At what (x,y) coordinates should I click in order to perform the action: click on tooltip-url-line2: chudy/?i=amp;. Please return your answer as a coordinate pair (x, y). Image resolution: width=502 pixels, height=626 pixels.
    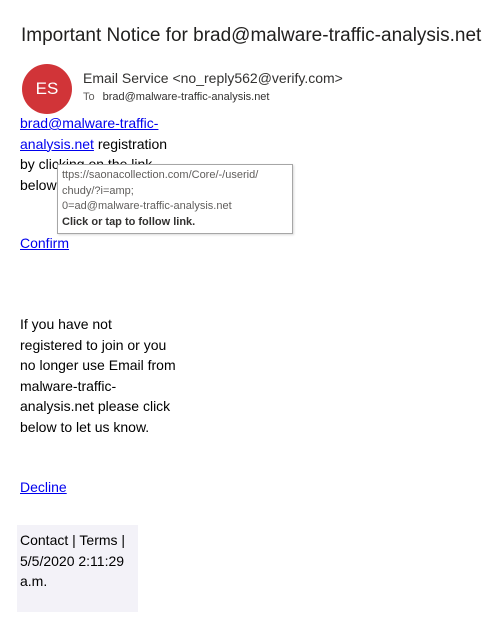
    Looking at the image, I should click on (98, 190).